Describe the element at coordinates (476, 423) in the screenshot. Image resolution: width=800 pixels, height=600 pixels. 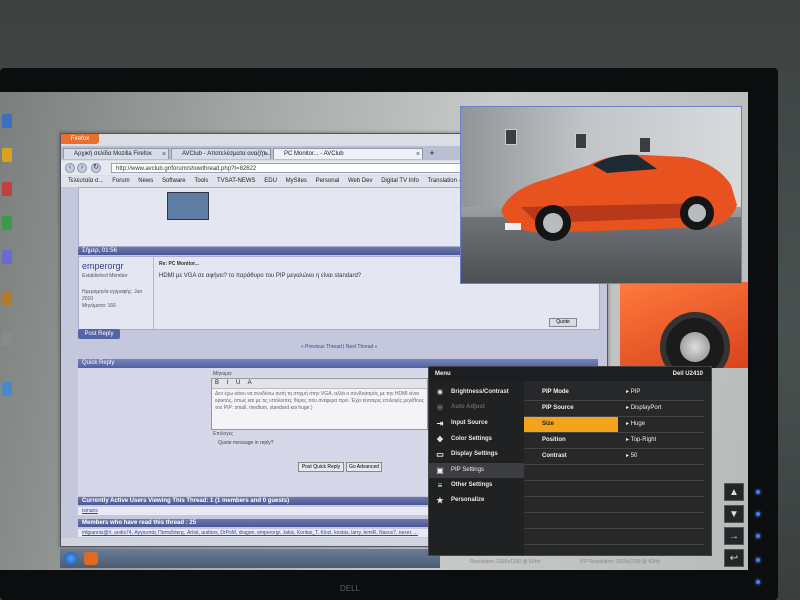
I see `osd-item-input-source: ⇥ Input Source` at that location.